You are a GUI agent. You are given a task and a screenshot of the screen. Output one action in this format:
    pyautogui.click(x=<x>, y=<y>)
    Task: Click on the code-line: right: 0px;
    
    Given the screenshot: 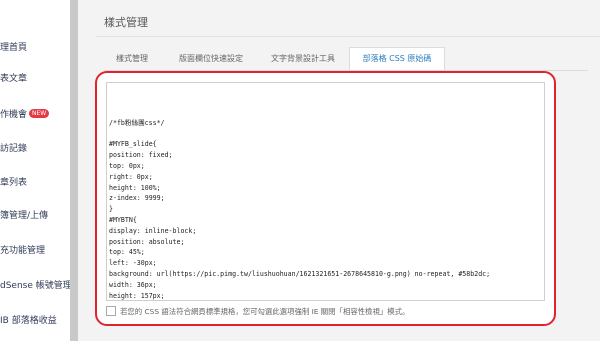 What is the action you would take?
    pyautogui.click(x=131, y=176)
    